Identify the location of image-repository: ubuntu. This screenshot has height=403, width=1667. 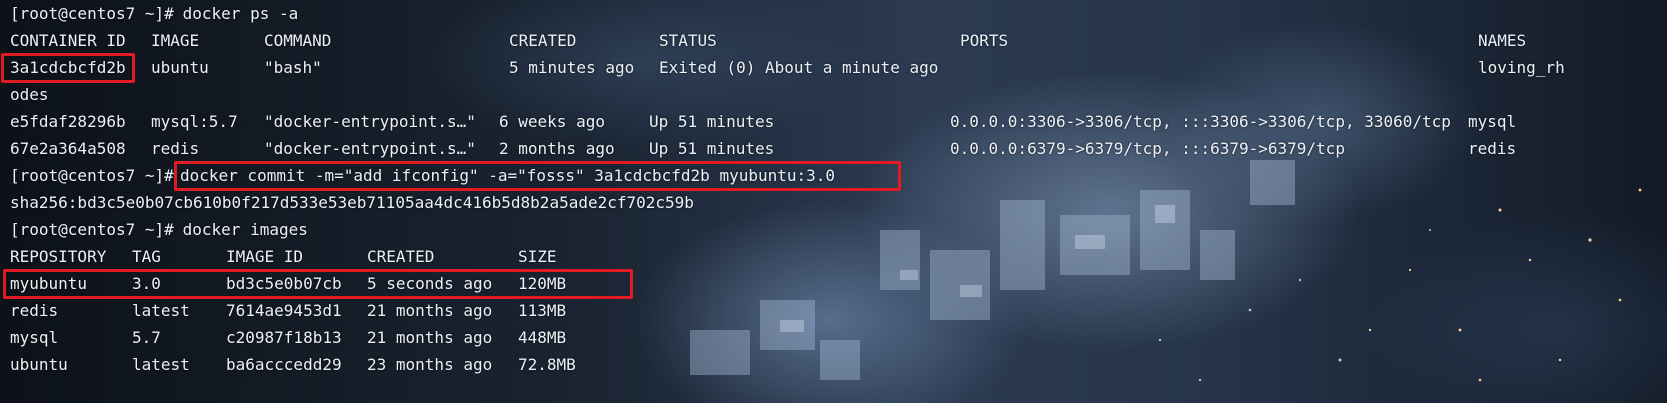
(39, 364).